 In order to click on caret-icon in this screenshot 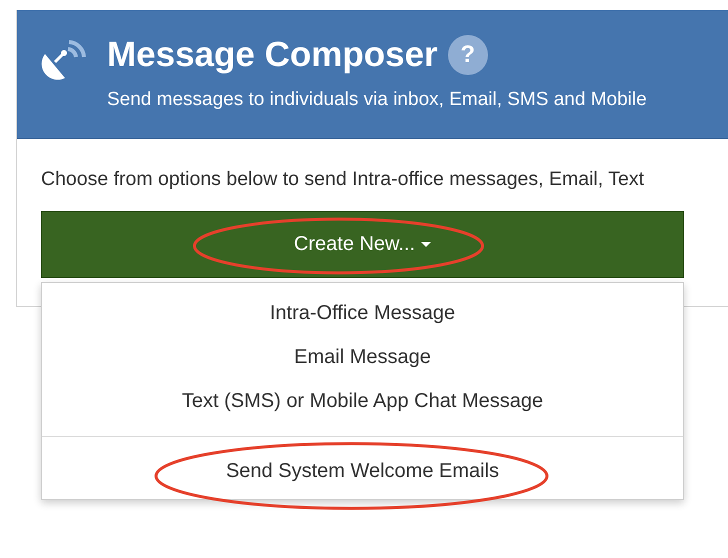, I will do `click(426, 245)`.